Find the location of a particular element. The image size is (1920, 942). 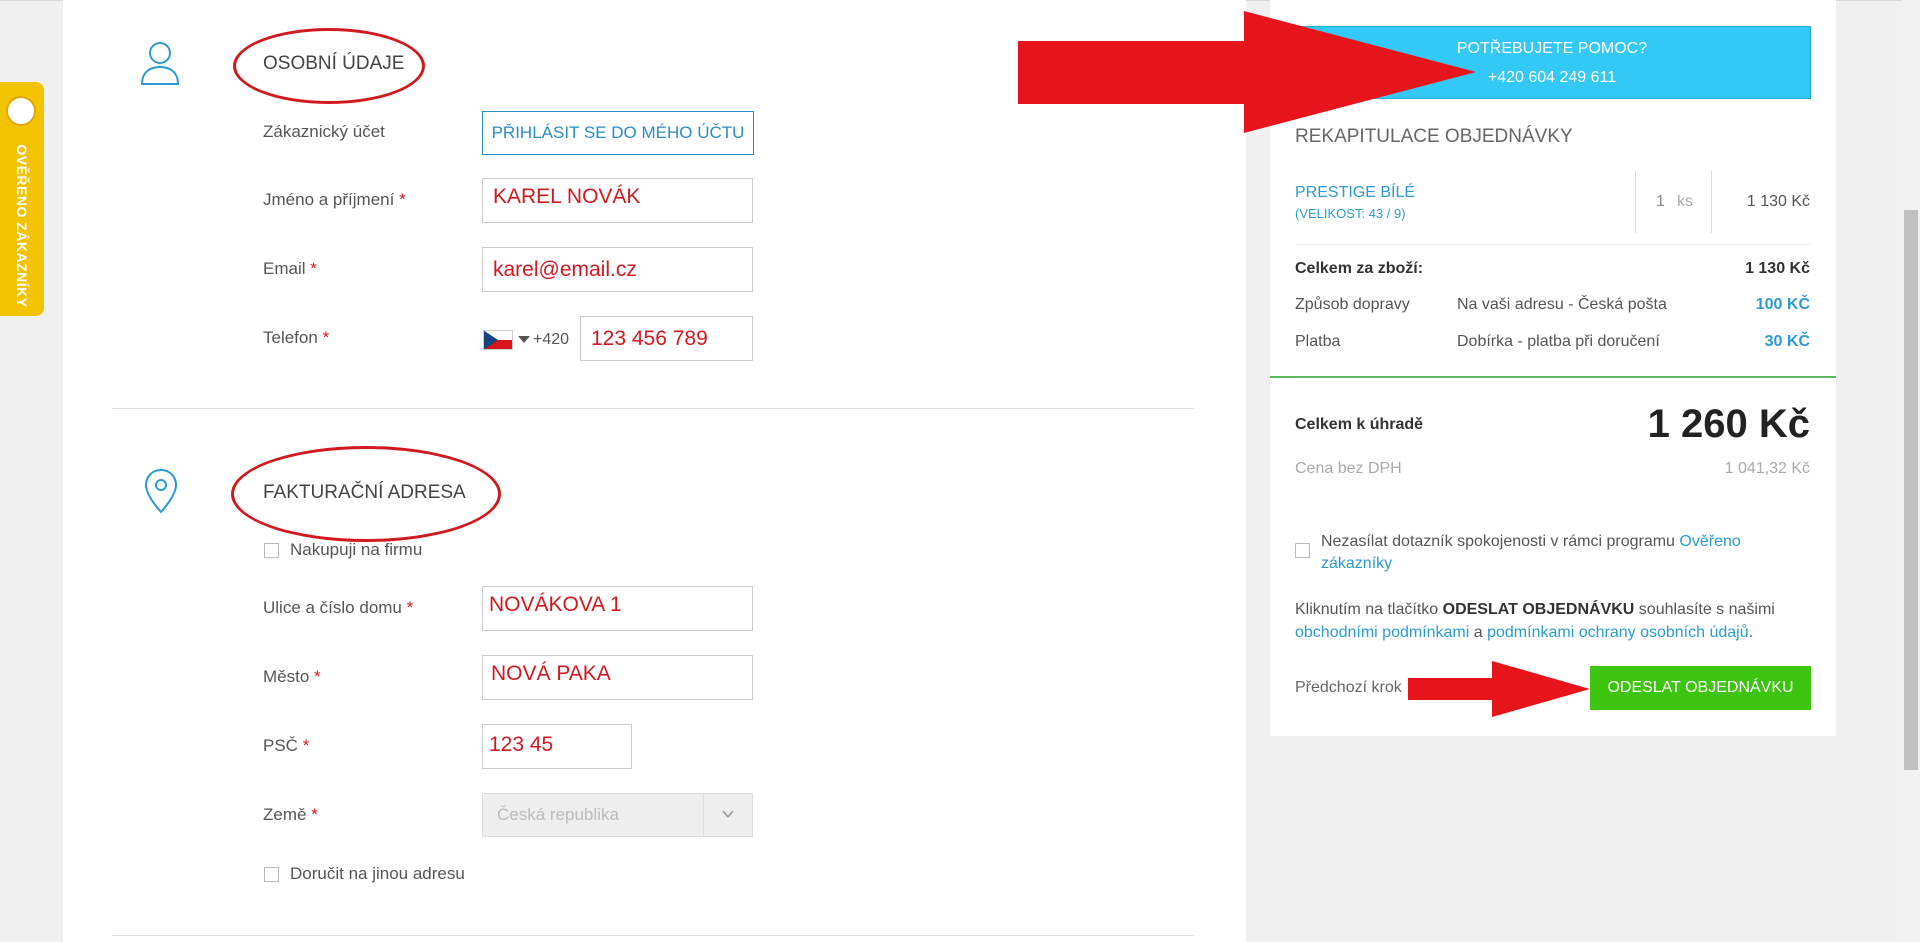

zip-value: 123 45 is located at coordinates (521, 744).